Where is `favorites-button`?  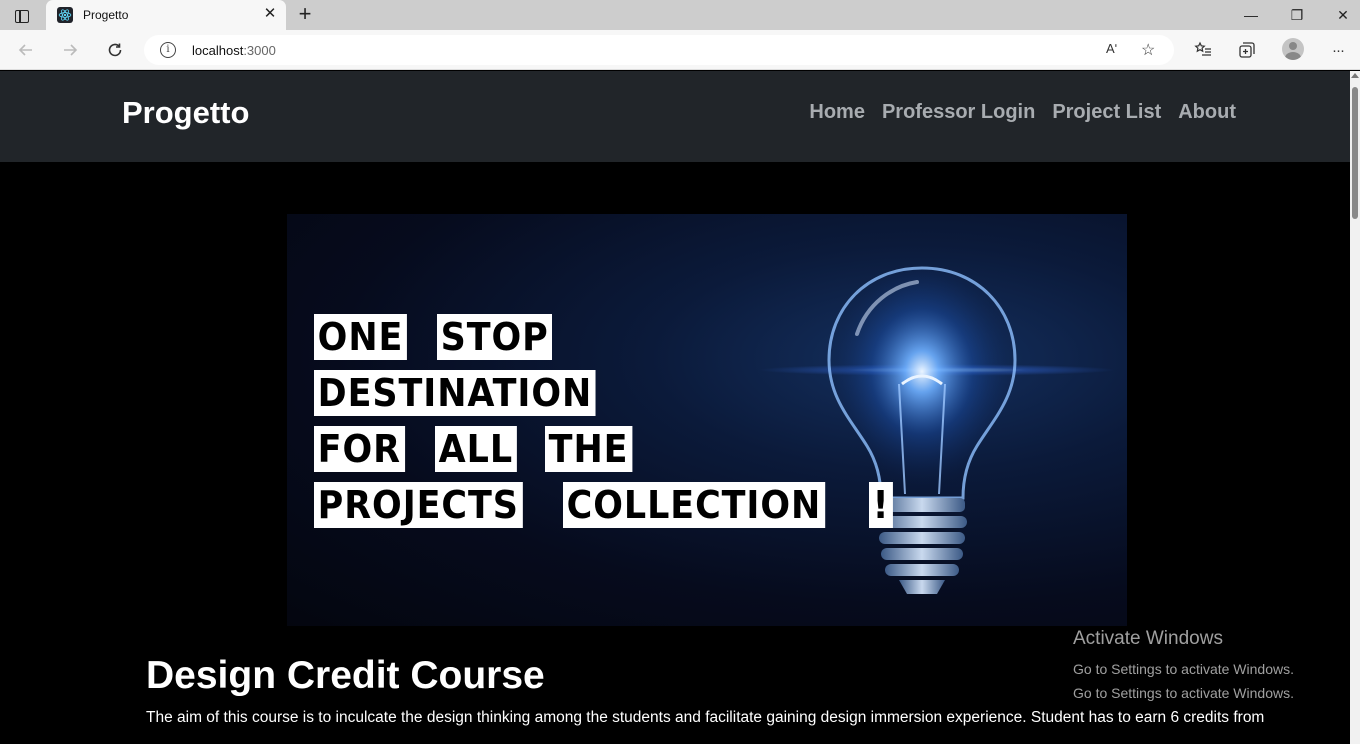 favorites-button is located at coordinates (1203, 50).